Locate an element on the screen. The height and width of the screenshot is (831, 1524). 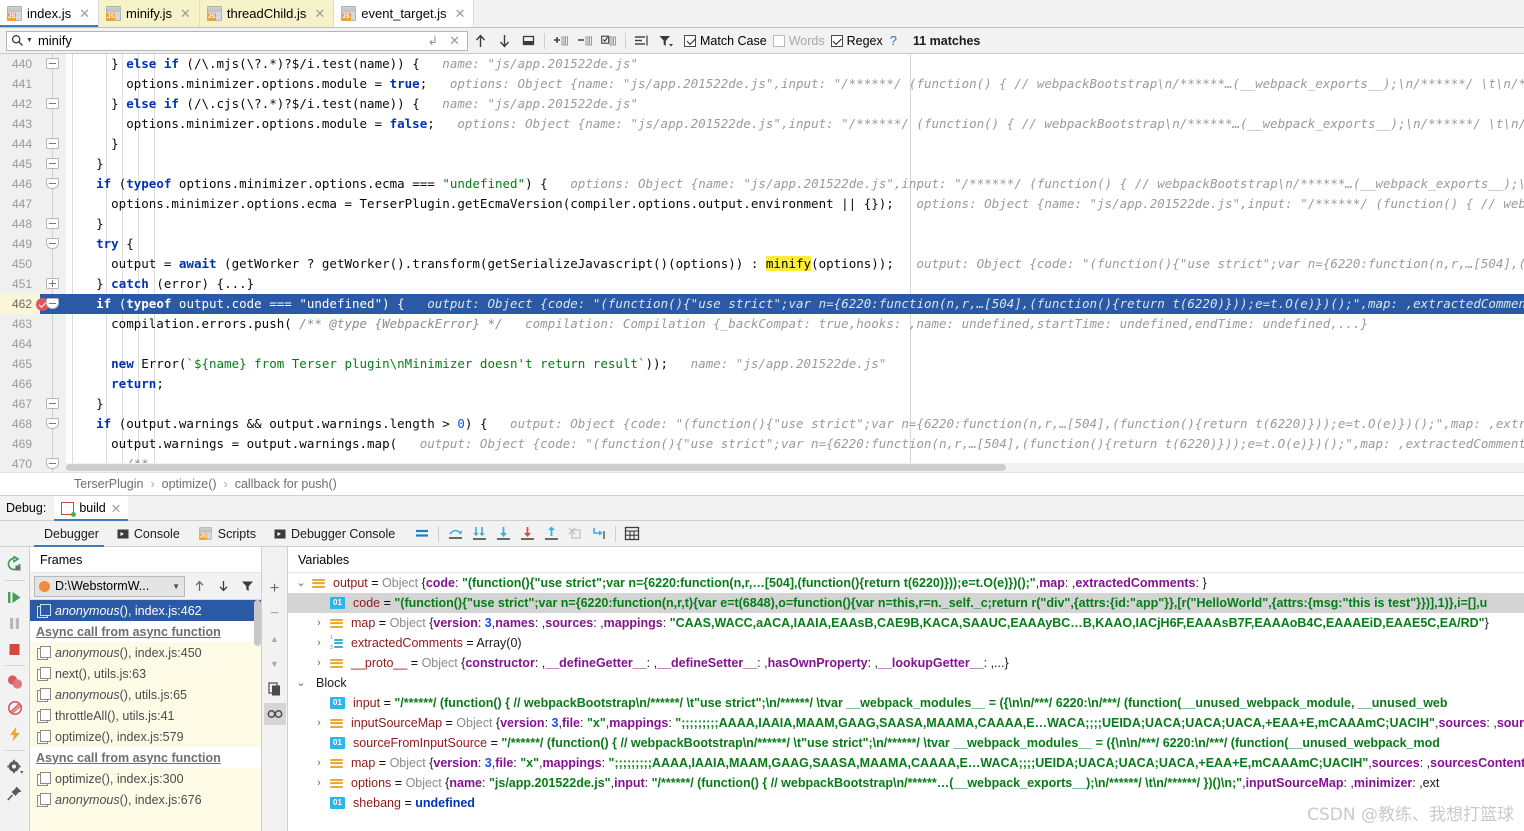
code-line: 466 return; is located at coordinates (762, 384).